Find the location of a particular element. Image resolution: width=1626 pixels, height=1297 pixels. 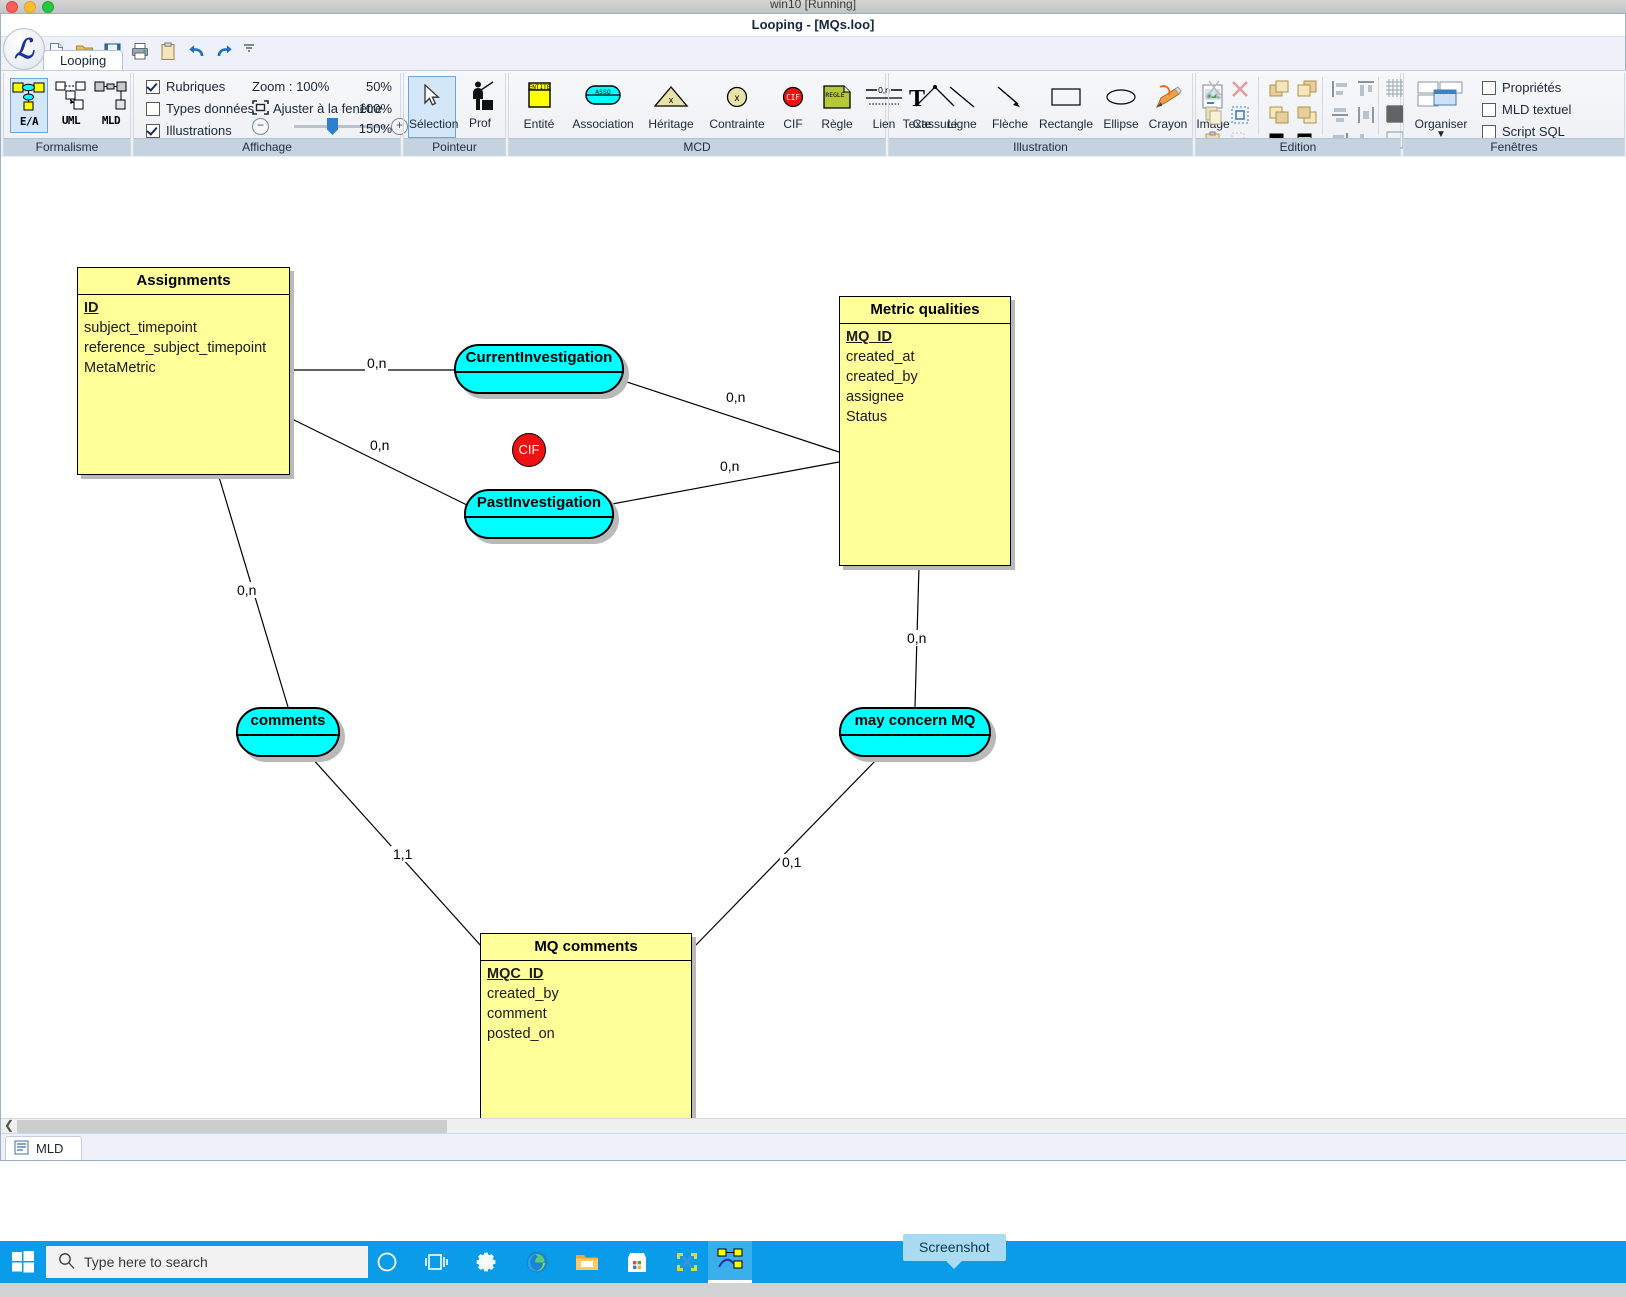

align-left-icon is located at coordinates (1341, 90).